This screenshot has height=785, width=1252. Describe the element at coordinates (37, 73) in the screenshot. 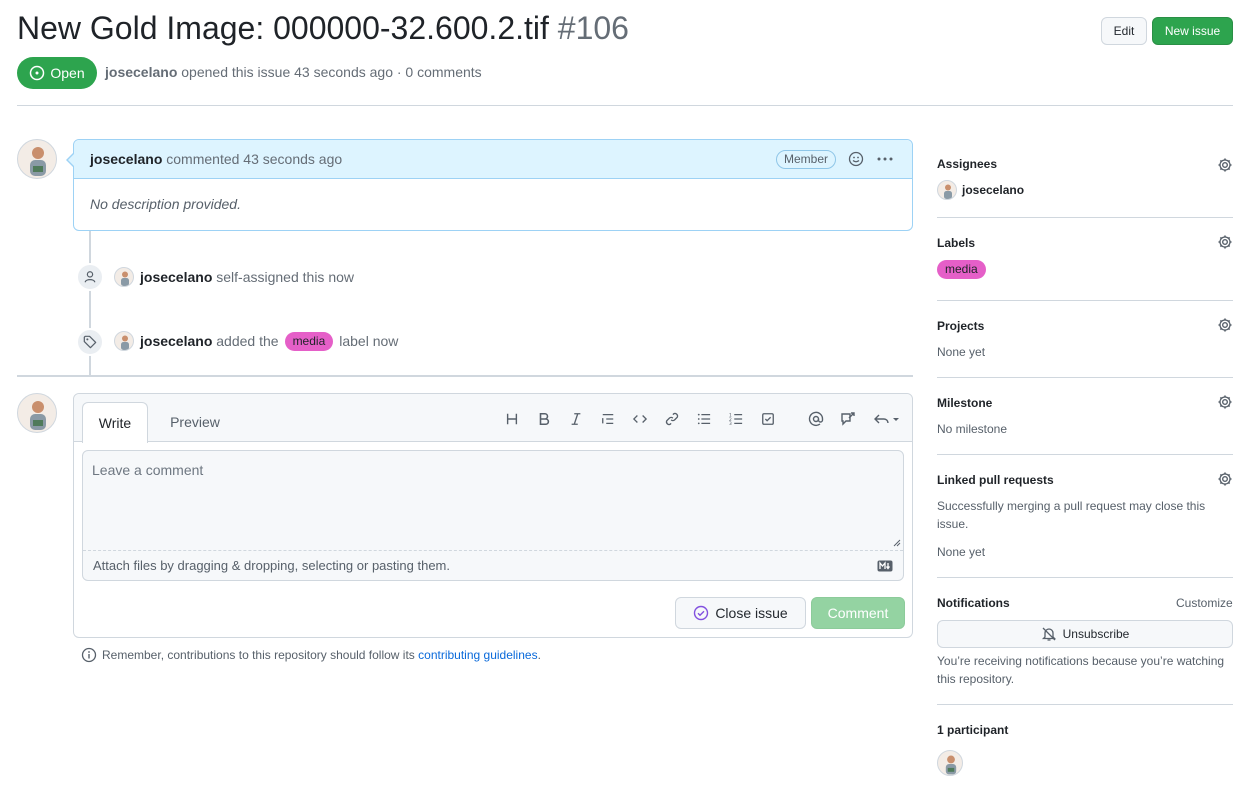

I see `issue-opened-icon` at that location.